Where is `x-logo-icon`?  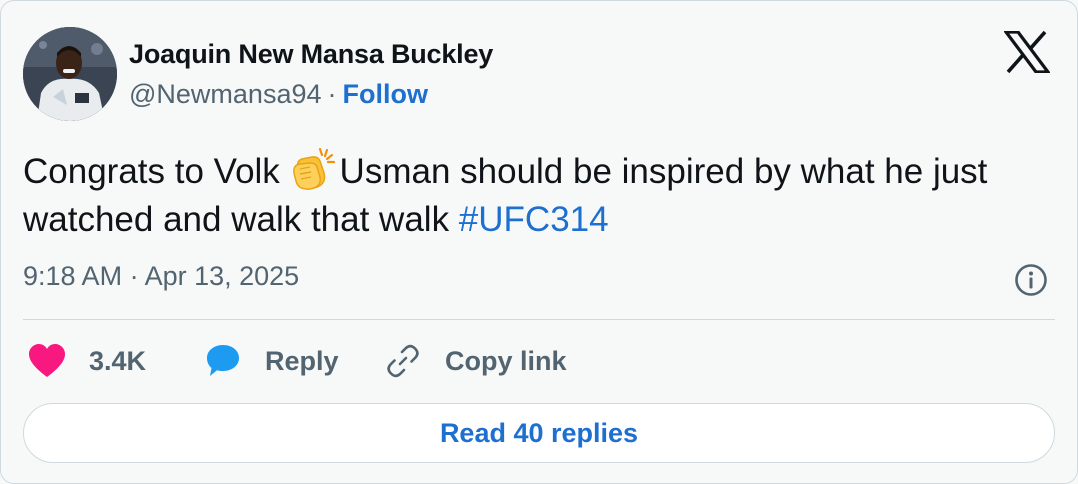
x-logo-icon is located at coordinates (1027, 52).